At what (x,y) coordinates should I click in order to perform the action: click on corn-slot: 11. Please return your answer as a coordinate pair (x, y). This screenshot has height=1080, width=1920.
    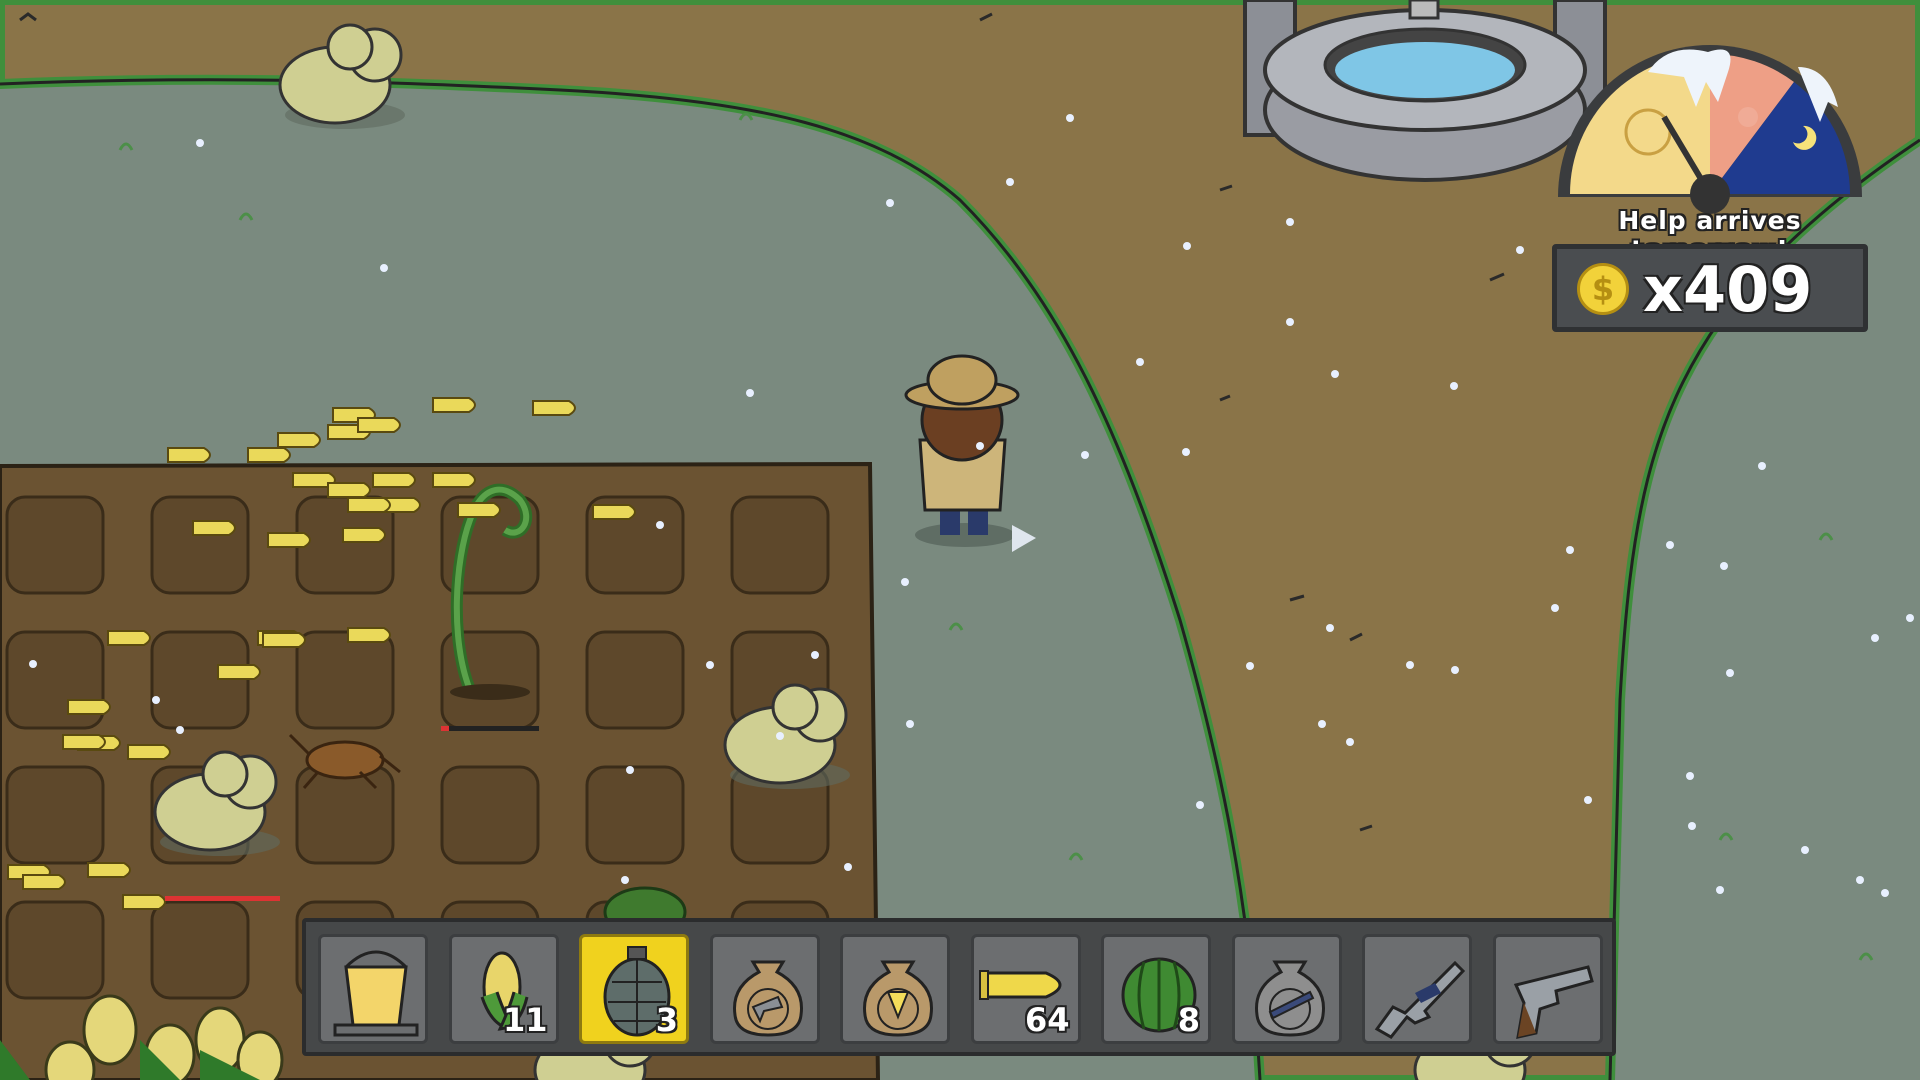
    Looking at the image, I should click on (503, 989).